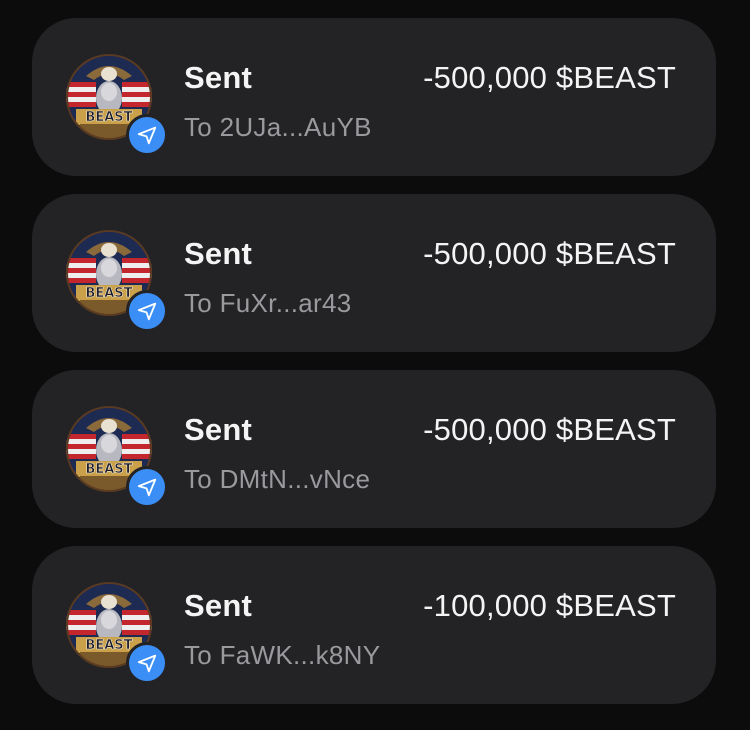 This screenshot has height=730, width=750. I want to click on transaction-recipient: To DMtN...vNce, so click(277, 479).